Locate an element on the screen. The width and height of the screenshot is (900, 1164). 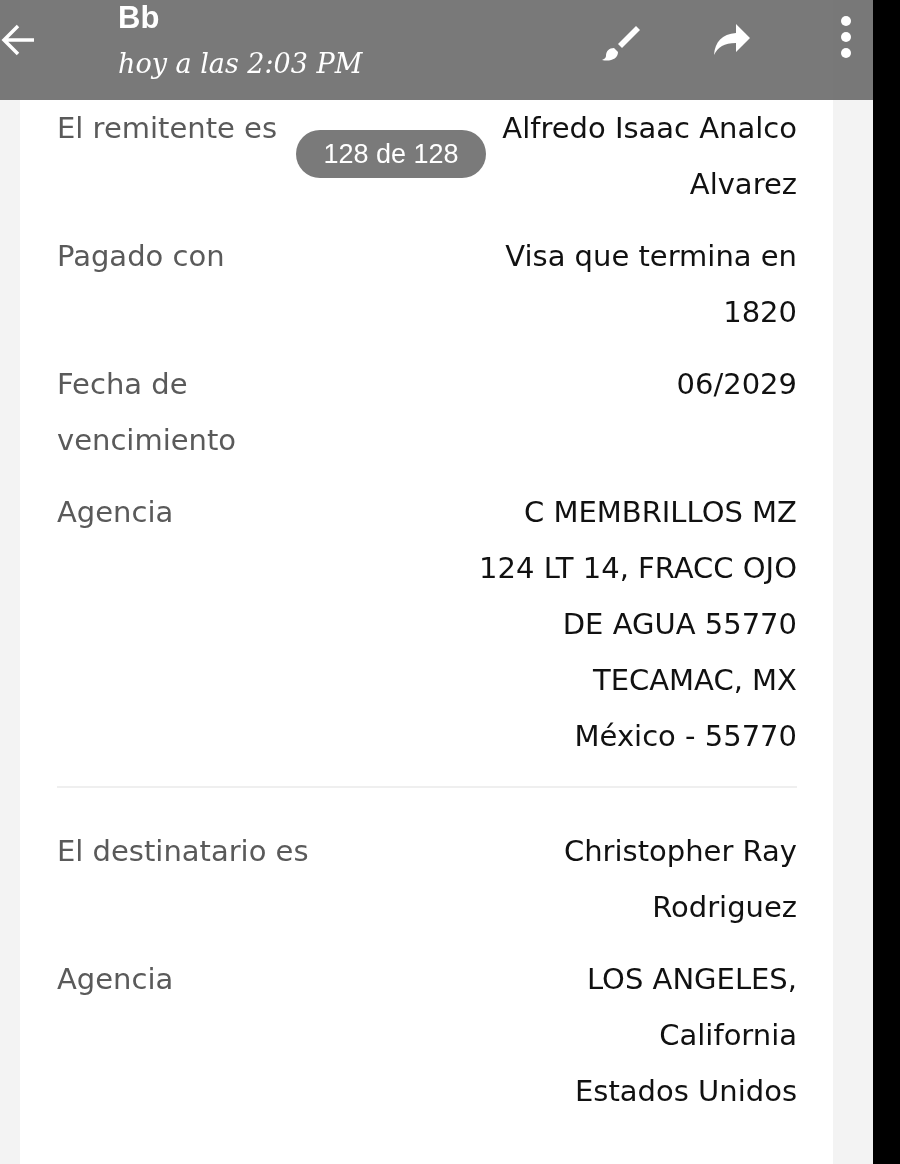
field-value: C MEMBRILLOS MZ 124 LT 14, FRACC OJO DE AGUA 55770 TECAMAC, MX México - 55770 is located at coordinates (637, 624).